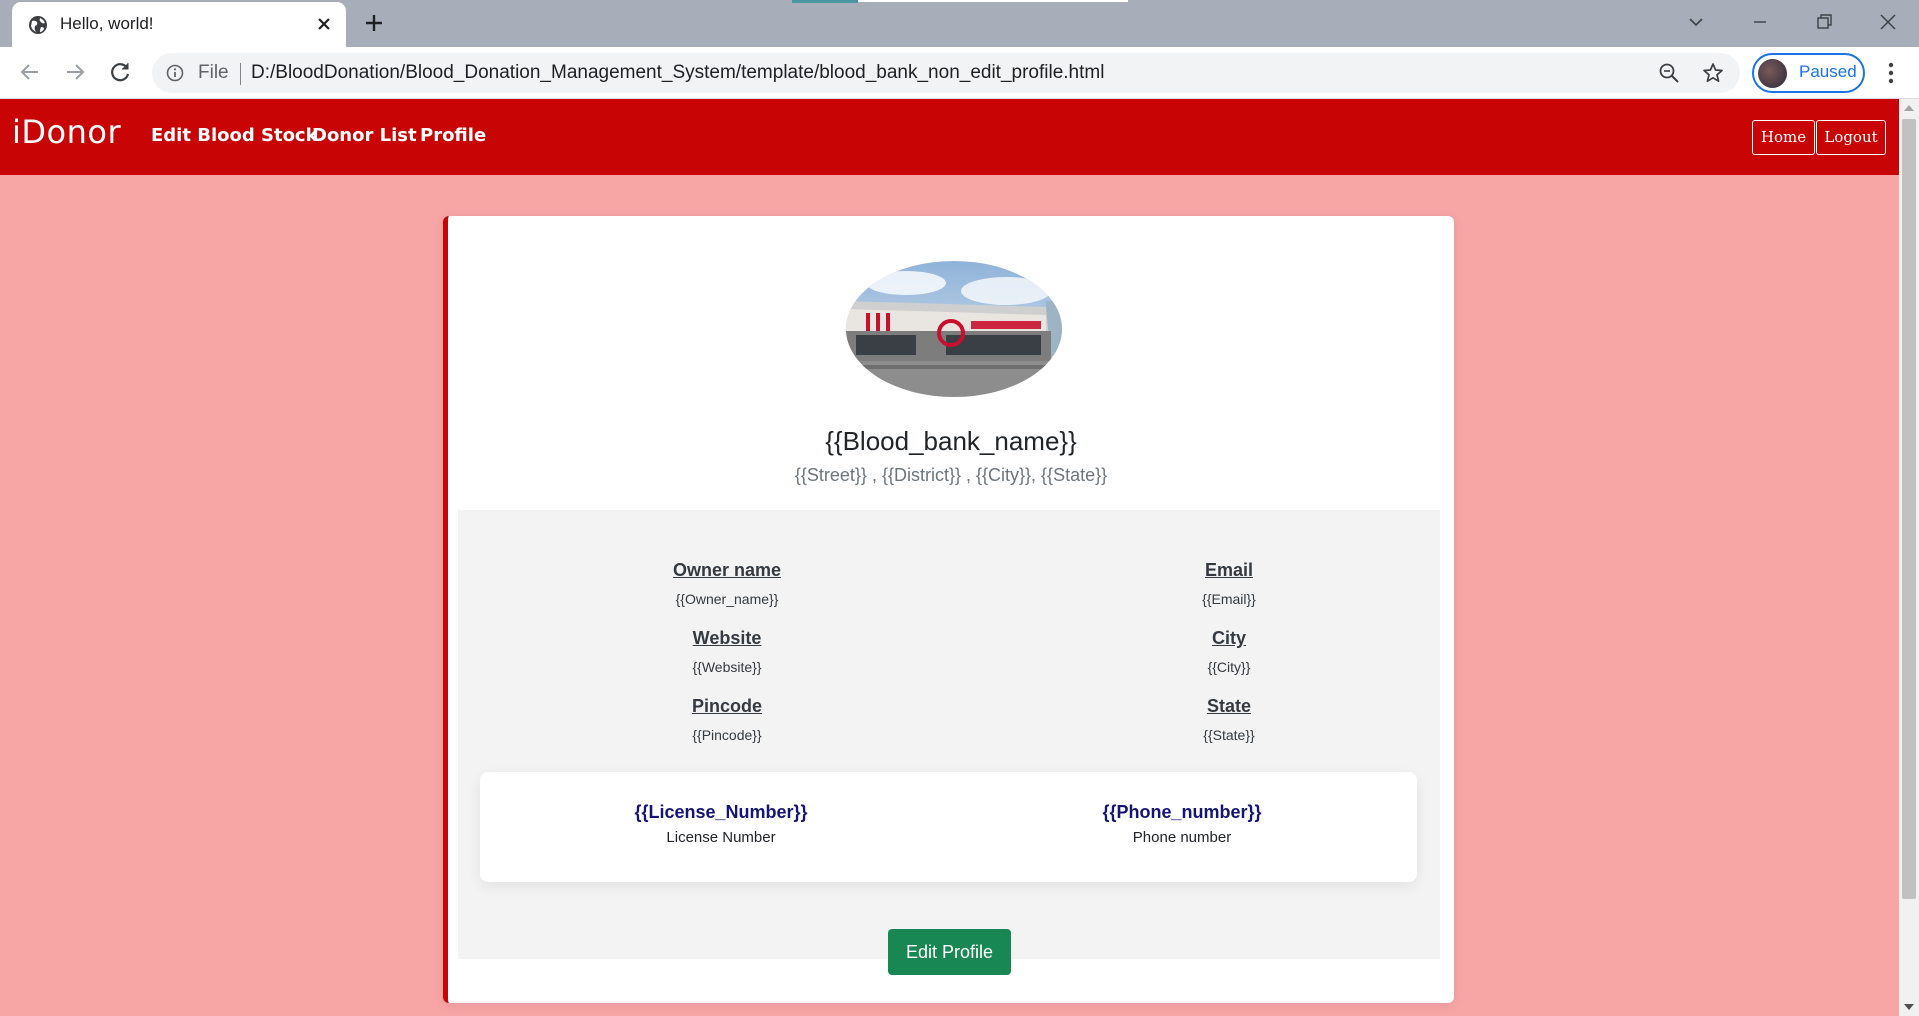 The image size is (1919, 1016). I want to click on plus-icon, so click(374, 23).